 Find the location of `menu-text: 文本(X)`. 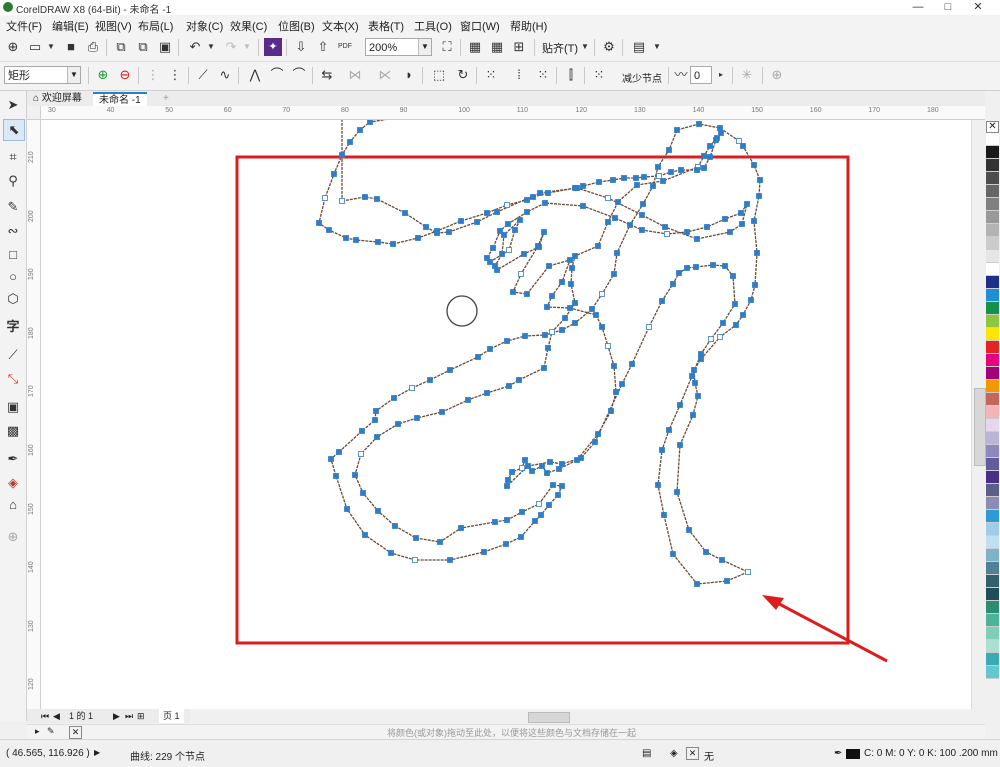

menu-text: 文本(X) is located at coordinates (340, 26).